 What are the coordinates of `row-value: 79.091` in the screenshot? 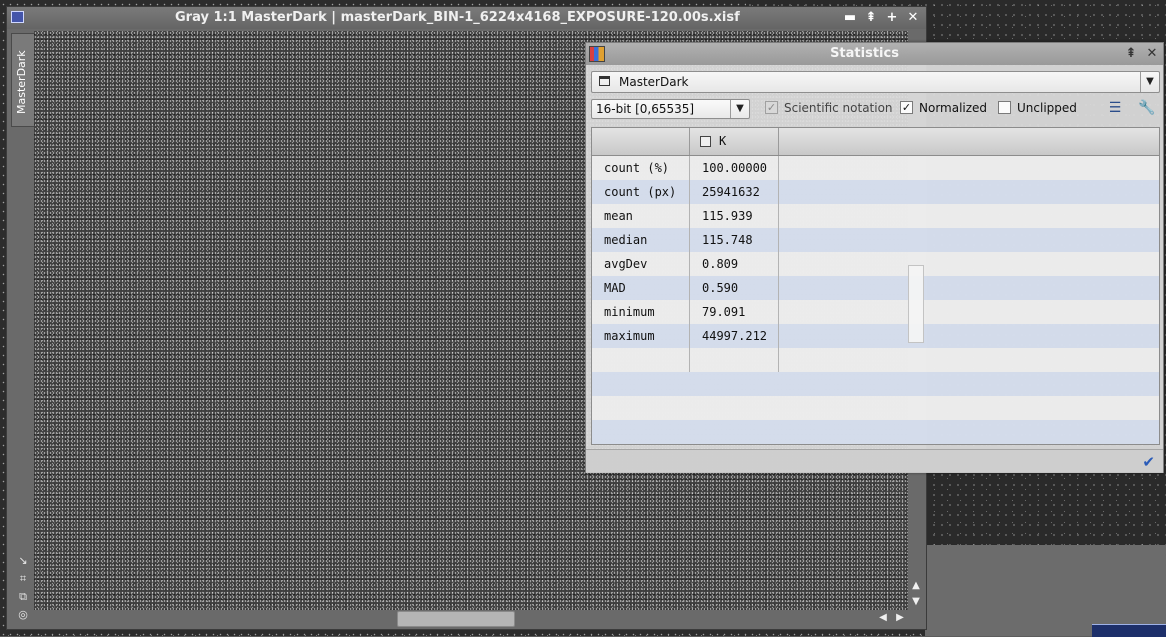 It's located at (724, 312).